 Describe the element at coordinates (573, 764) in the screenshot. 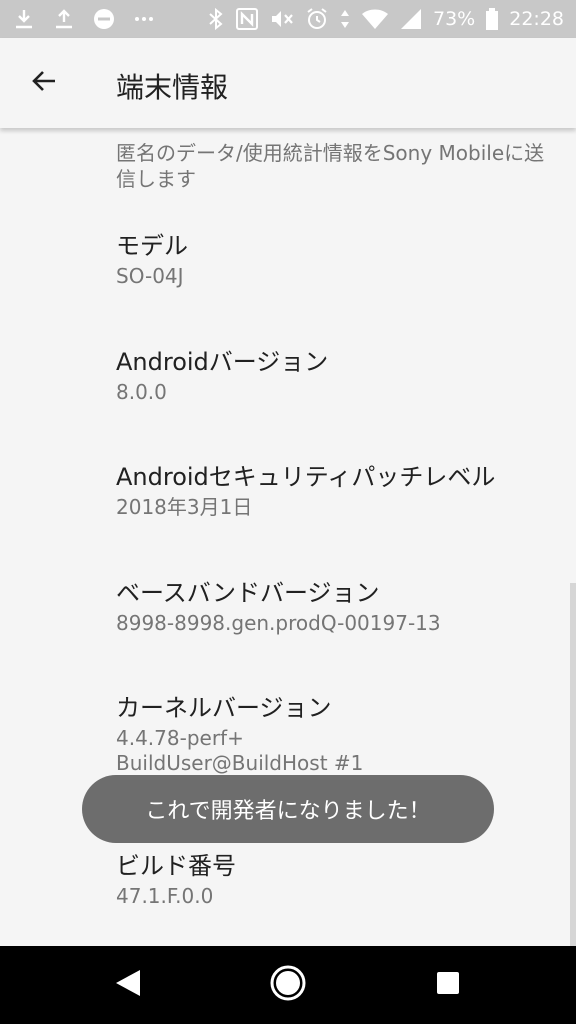

I see `scrollbar` at that location.